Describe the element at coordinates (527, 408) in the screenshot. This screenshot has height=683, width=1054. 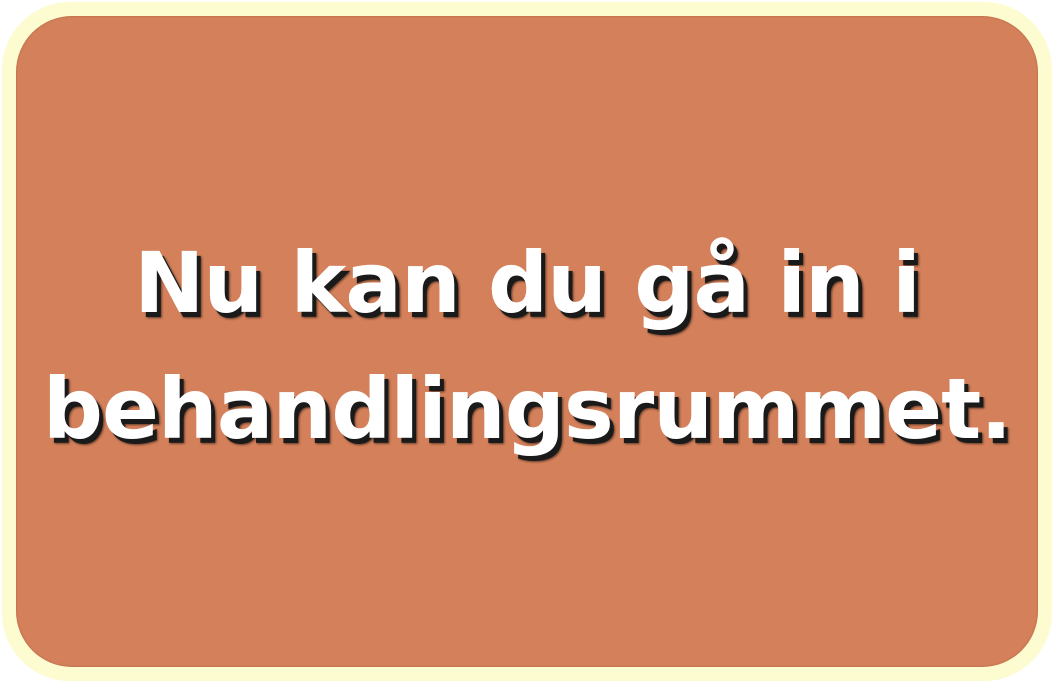
I see `message-line-2: behandlingsrummet.` at that location.